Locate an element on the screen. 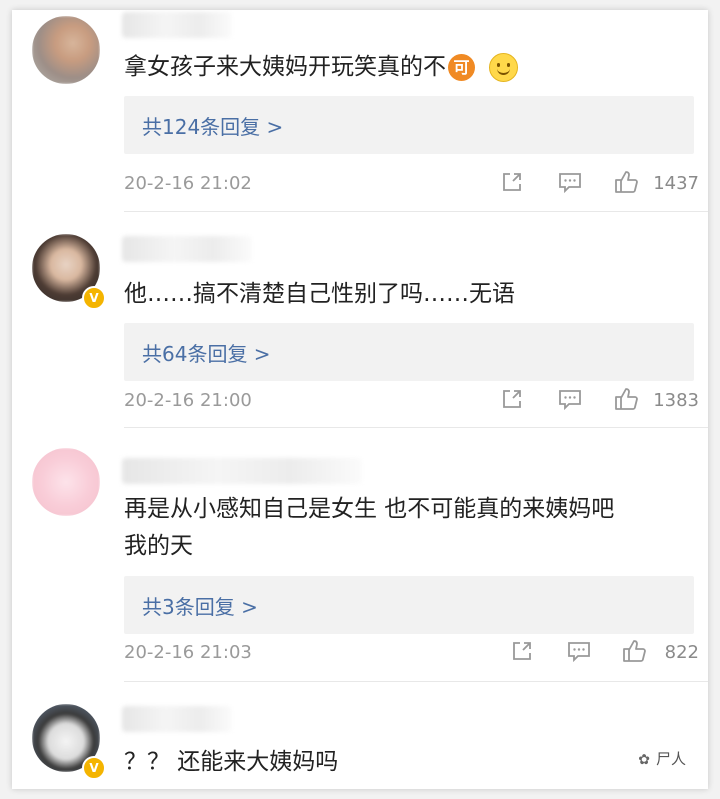 Image resolution: width=720 pixels, height=799 pixels. replies-link: 共3条回复 > is located at coordinates (200, 605).